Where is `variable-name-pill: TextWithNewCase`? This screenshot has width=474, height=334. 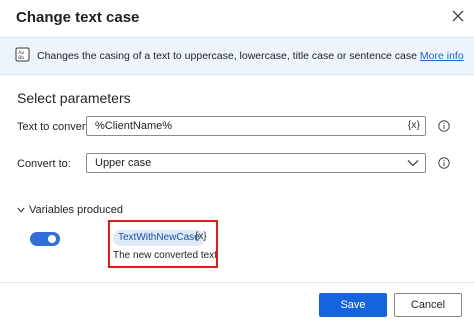 variable-name-pill: TextWithNewCase is located at coordinates (159, 238).